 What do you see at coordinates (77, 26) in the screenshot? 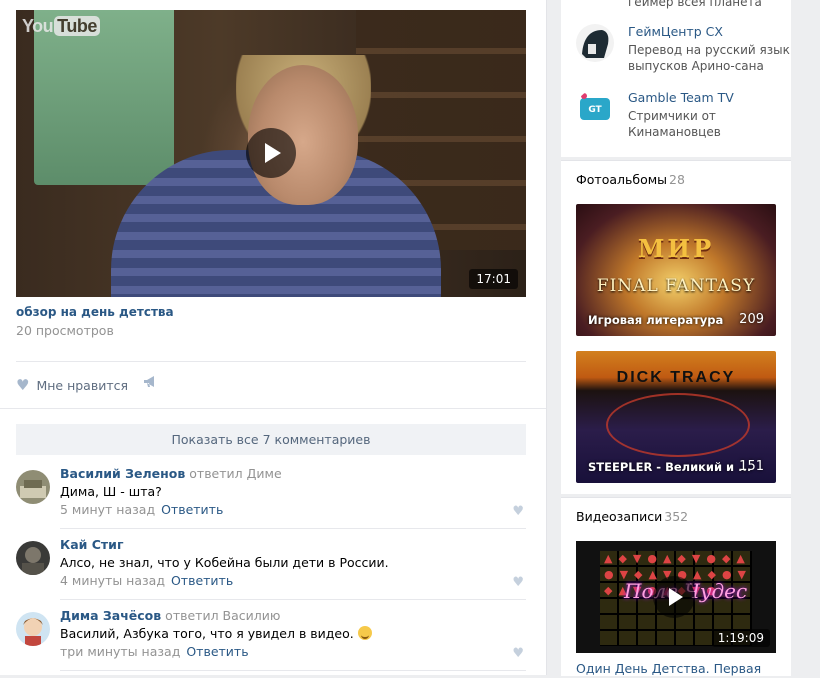
I see `youtube-logo-tube: Tube` at bounding box center [77, 26].